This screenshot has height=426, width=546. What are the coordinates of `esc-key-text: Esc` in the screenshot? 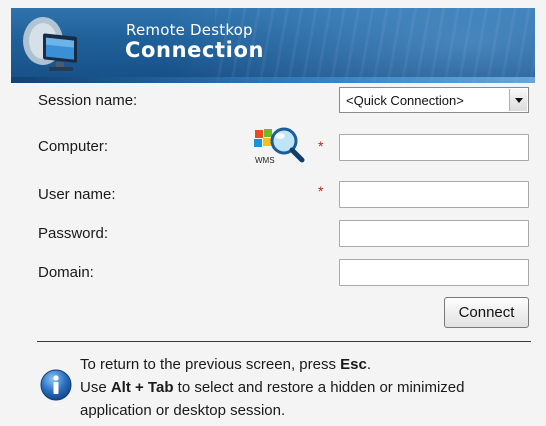 It's located at (353, 364).